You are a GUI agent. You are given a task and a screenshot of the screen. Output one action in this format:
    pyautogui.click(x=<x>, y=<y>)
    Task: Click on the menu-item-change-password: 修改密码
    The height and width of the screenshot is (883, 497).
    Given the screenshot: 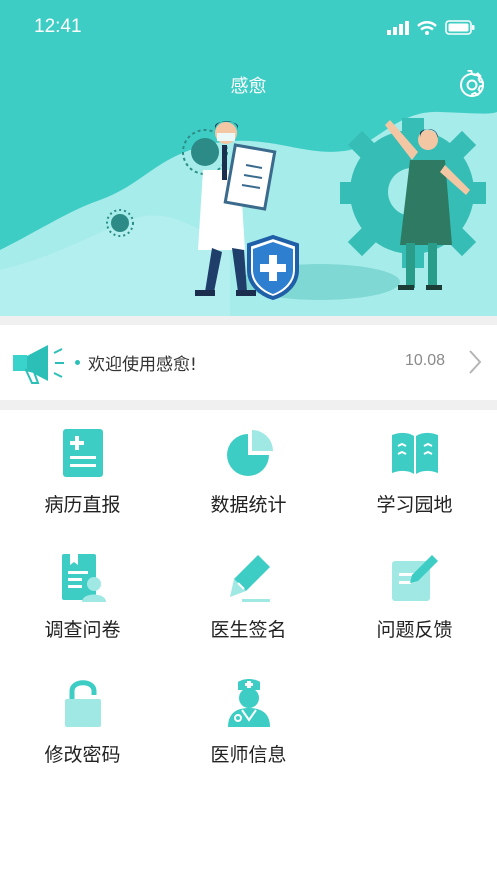 What is the action you would take?
    pyautogui.click(x=82, y=720)
    